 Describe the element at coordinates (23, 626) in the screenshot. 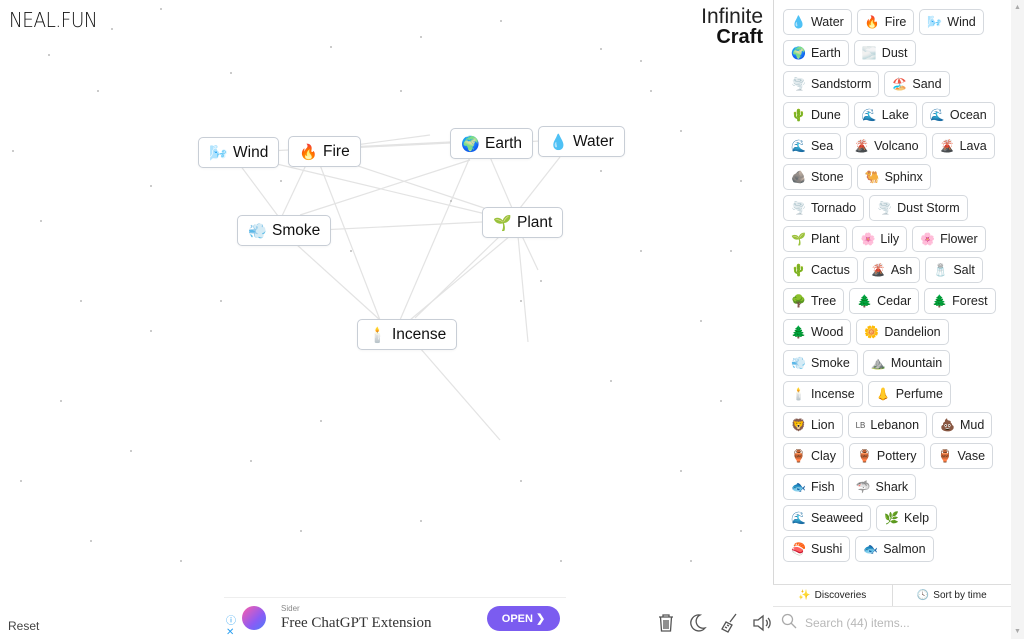

I see `reset-button: Reset` at that location.